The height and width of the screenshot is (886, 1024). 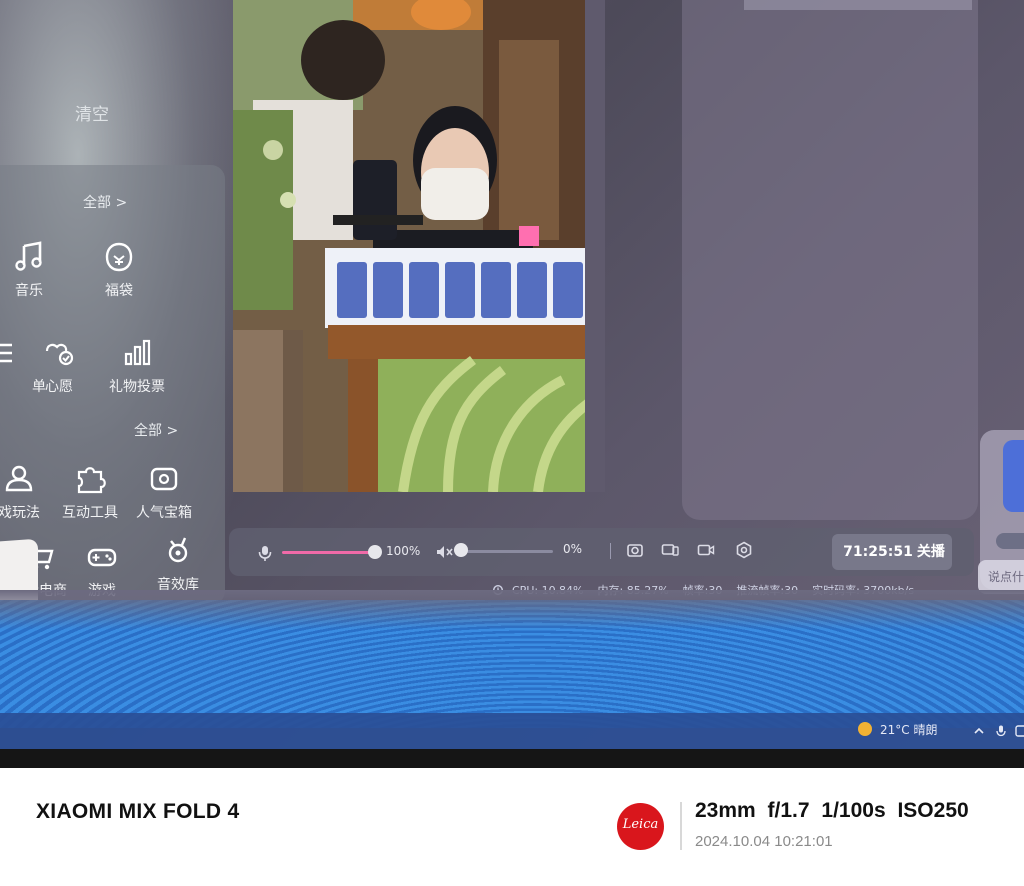 What do you see at coordinates (164, 513) in the screenshot?
I see `tool-label: 人气宝箱` at bounding box center [164, 513].